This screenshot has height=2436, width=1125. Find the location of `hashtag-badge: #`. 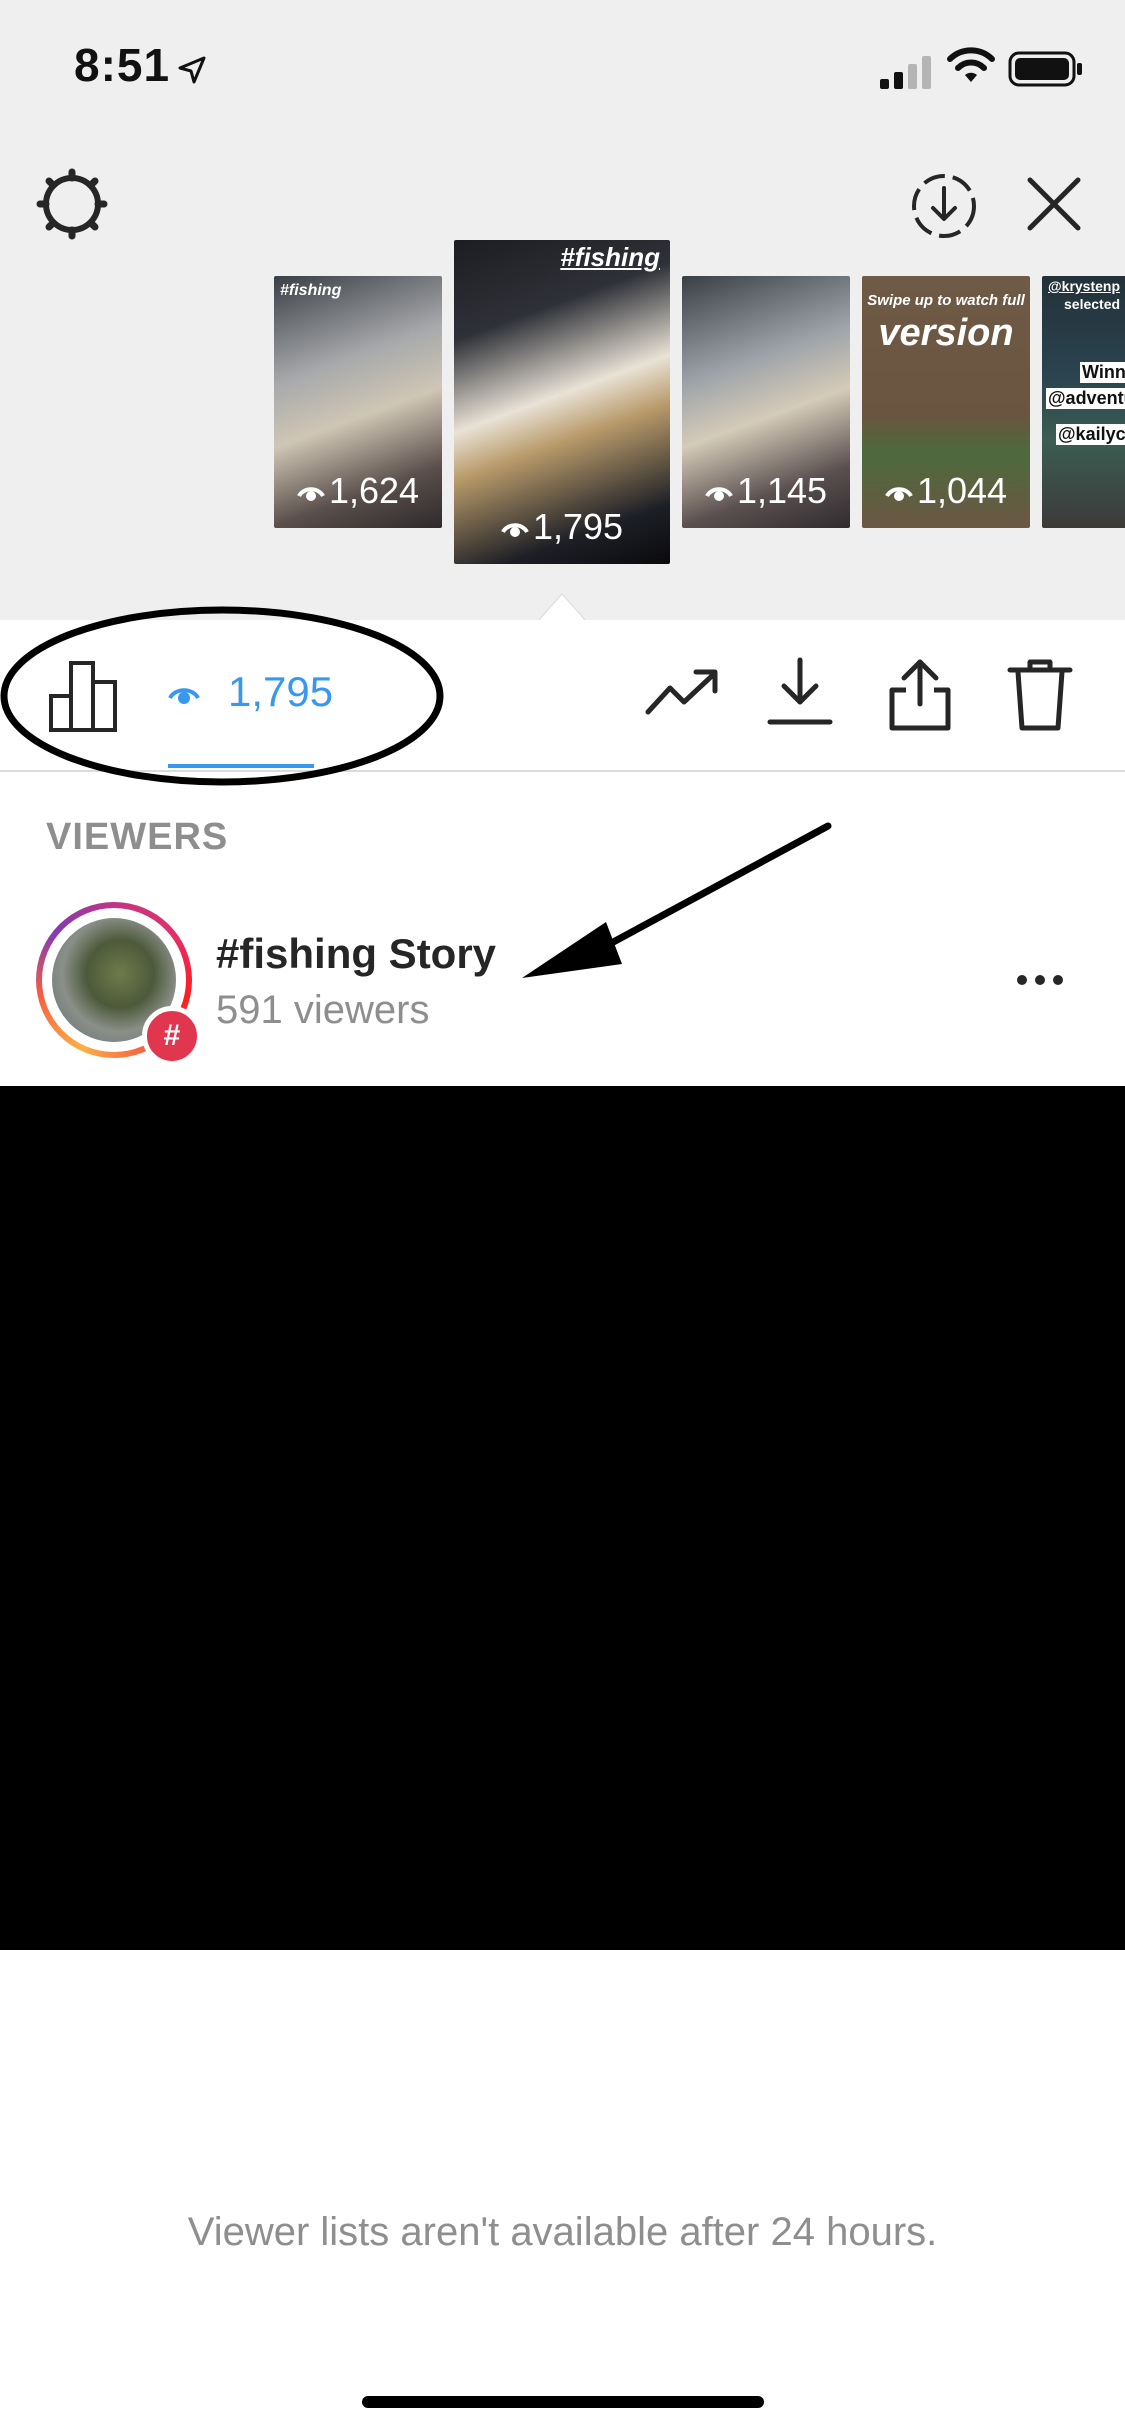

hashtag-badge: # is located at coordinates (172, 1036).